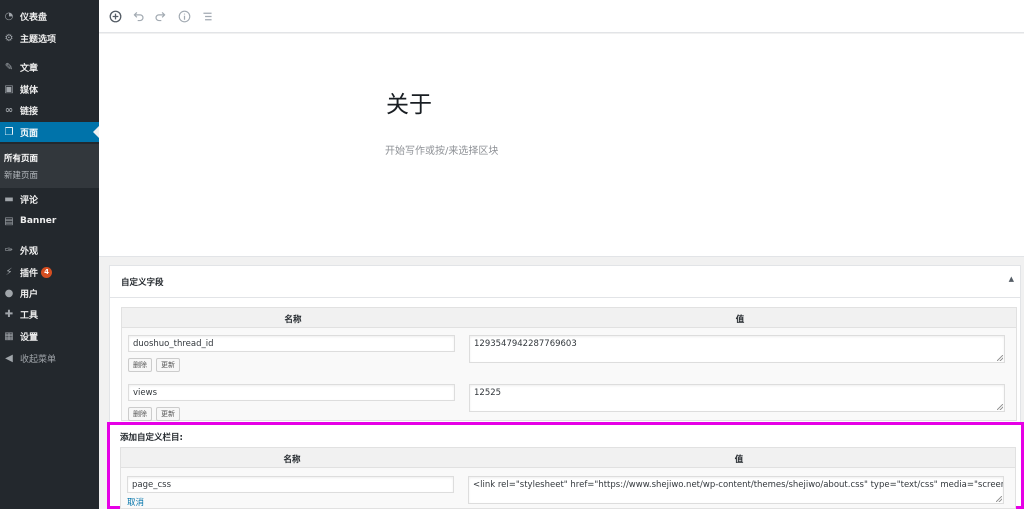  What do you see at coordinates (9, 38) in the screenshot?
I see `gear-icon: ⚙` at bounding box center [9, 38].